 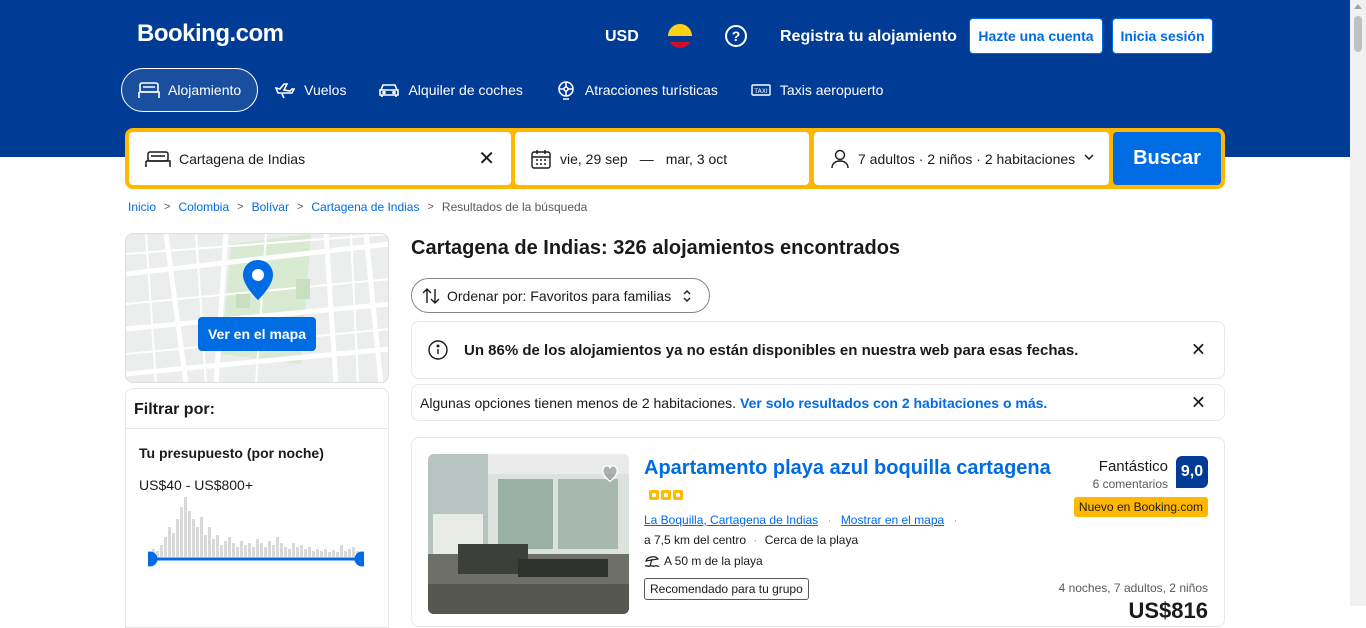 What do you see at coordinates (257, 334) in the screenshot?
I see `show-on-map-button: Ver en el mapa` at bounding box center [257, 334].